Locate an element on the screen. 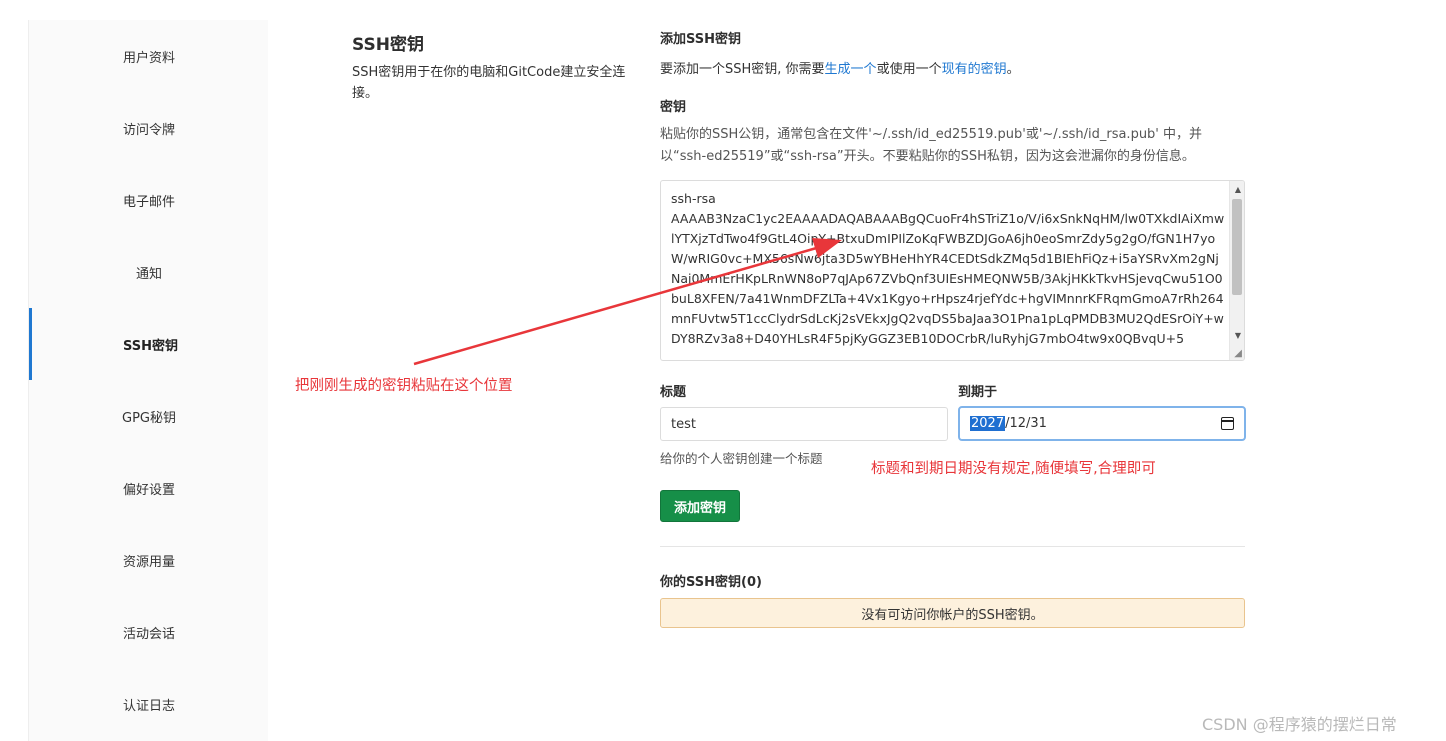  textarea-scrollbar: ▲ ▼ is located at coordinates (1236, 270).